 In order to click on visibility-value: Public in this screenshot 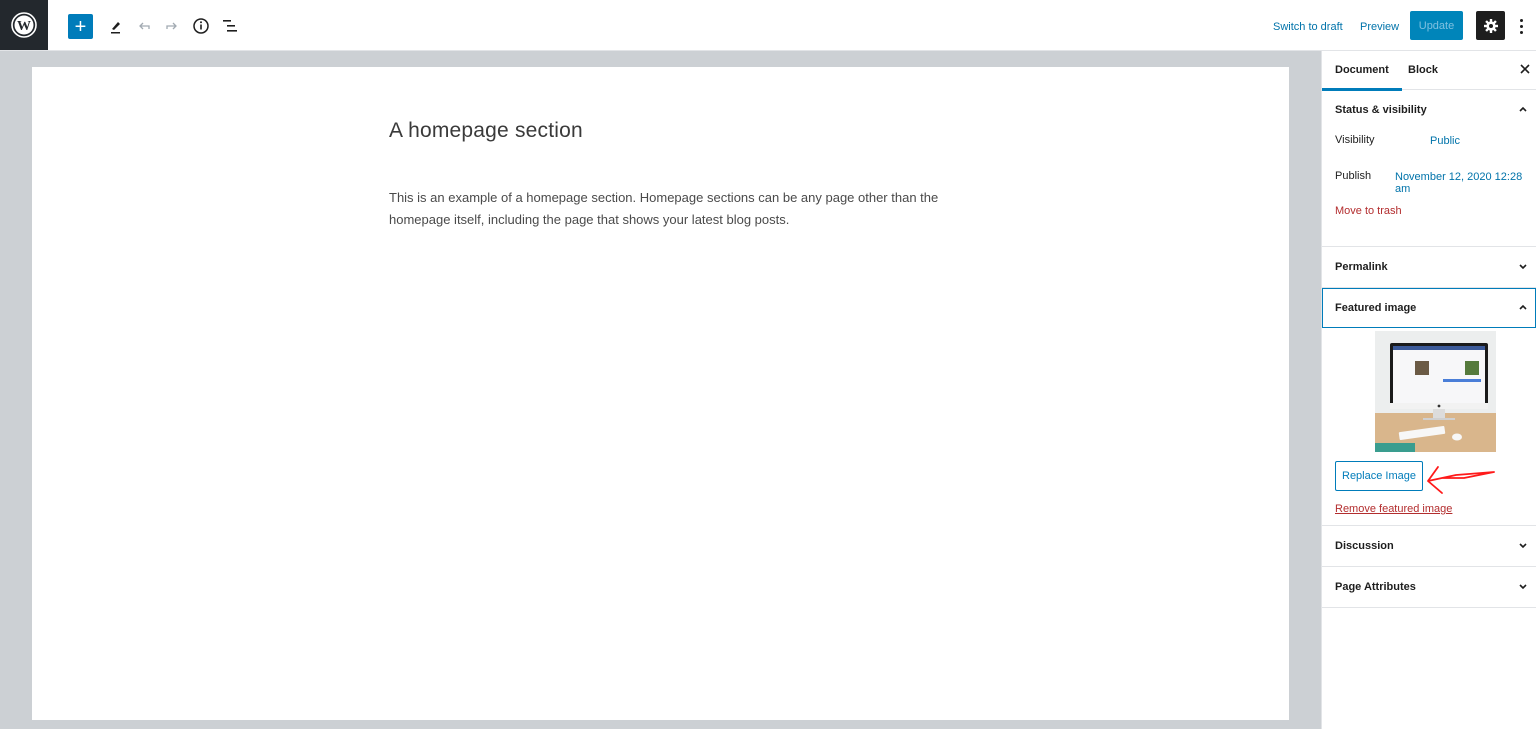, I will do `click(1445, 141)`.